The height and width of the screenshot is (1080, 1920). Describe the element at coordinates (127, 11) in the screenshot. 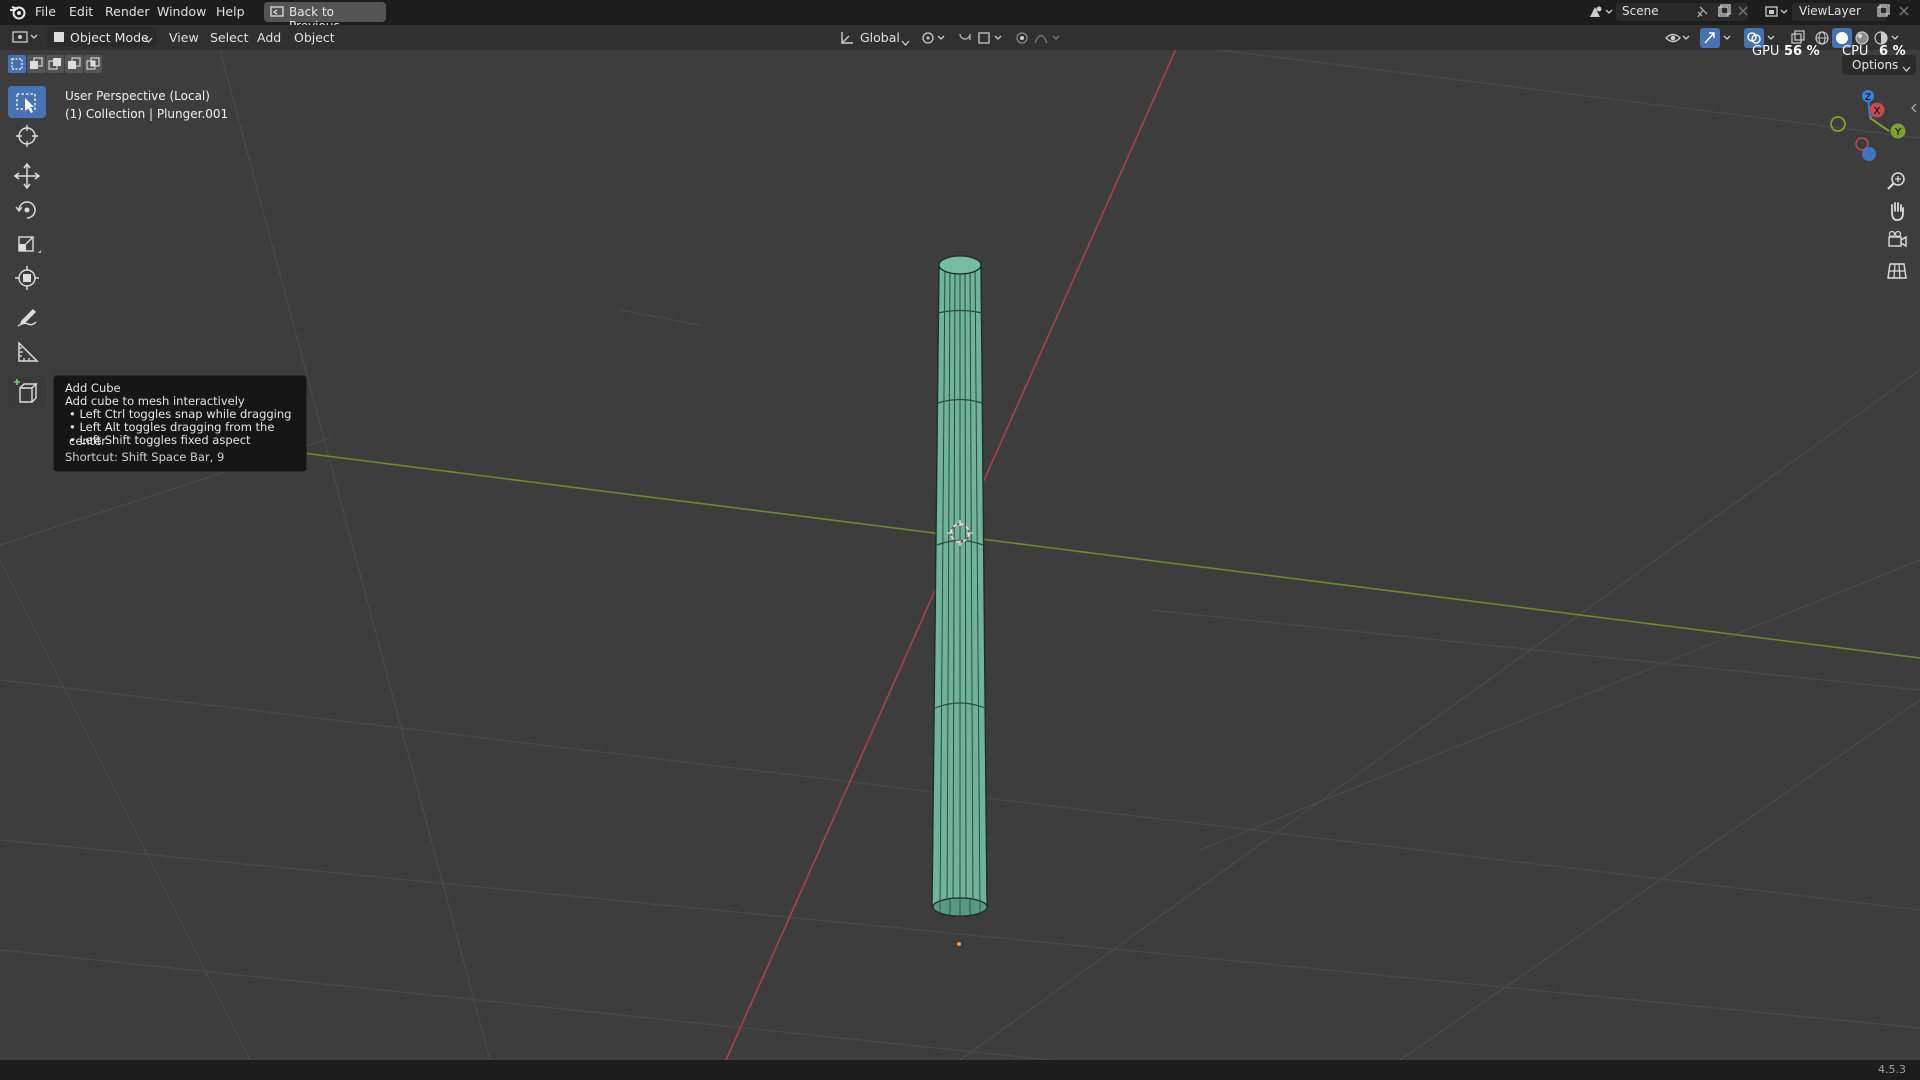

I see `menu-render: Render` at that location.